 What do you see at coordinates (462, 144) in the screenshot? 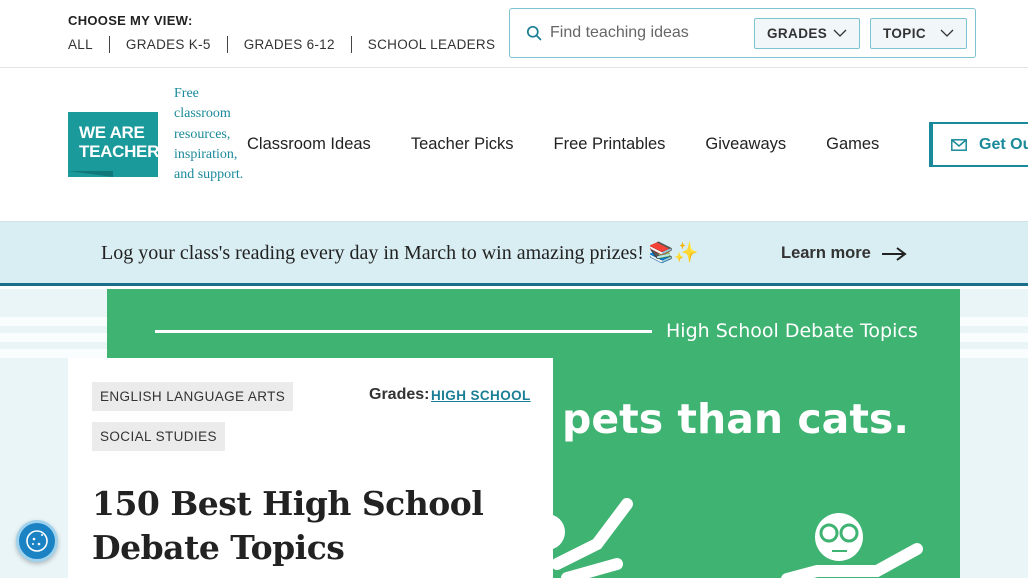
I see `nav-teacher-picks: Teacher Picks` at bounding box center [462, 144].